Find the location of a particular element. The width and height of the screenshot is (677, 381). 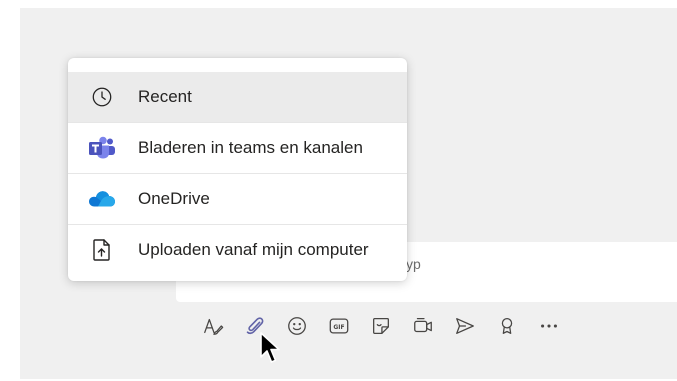

compose-placeholder: yp is located at coordinates (413, 264).